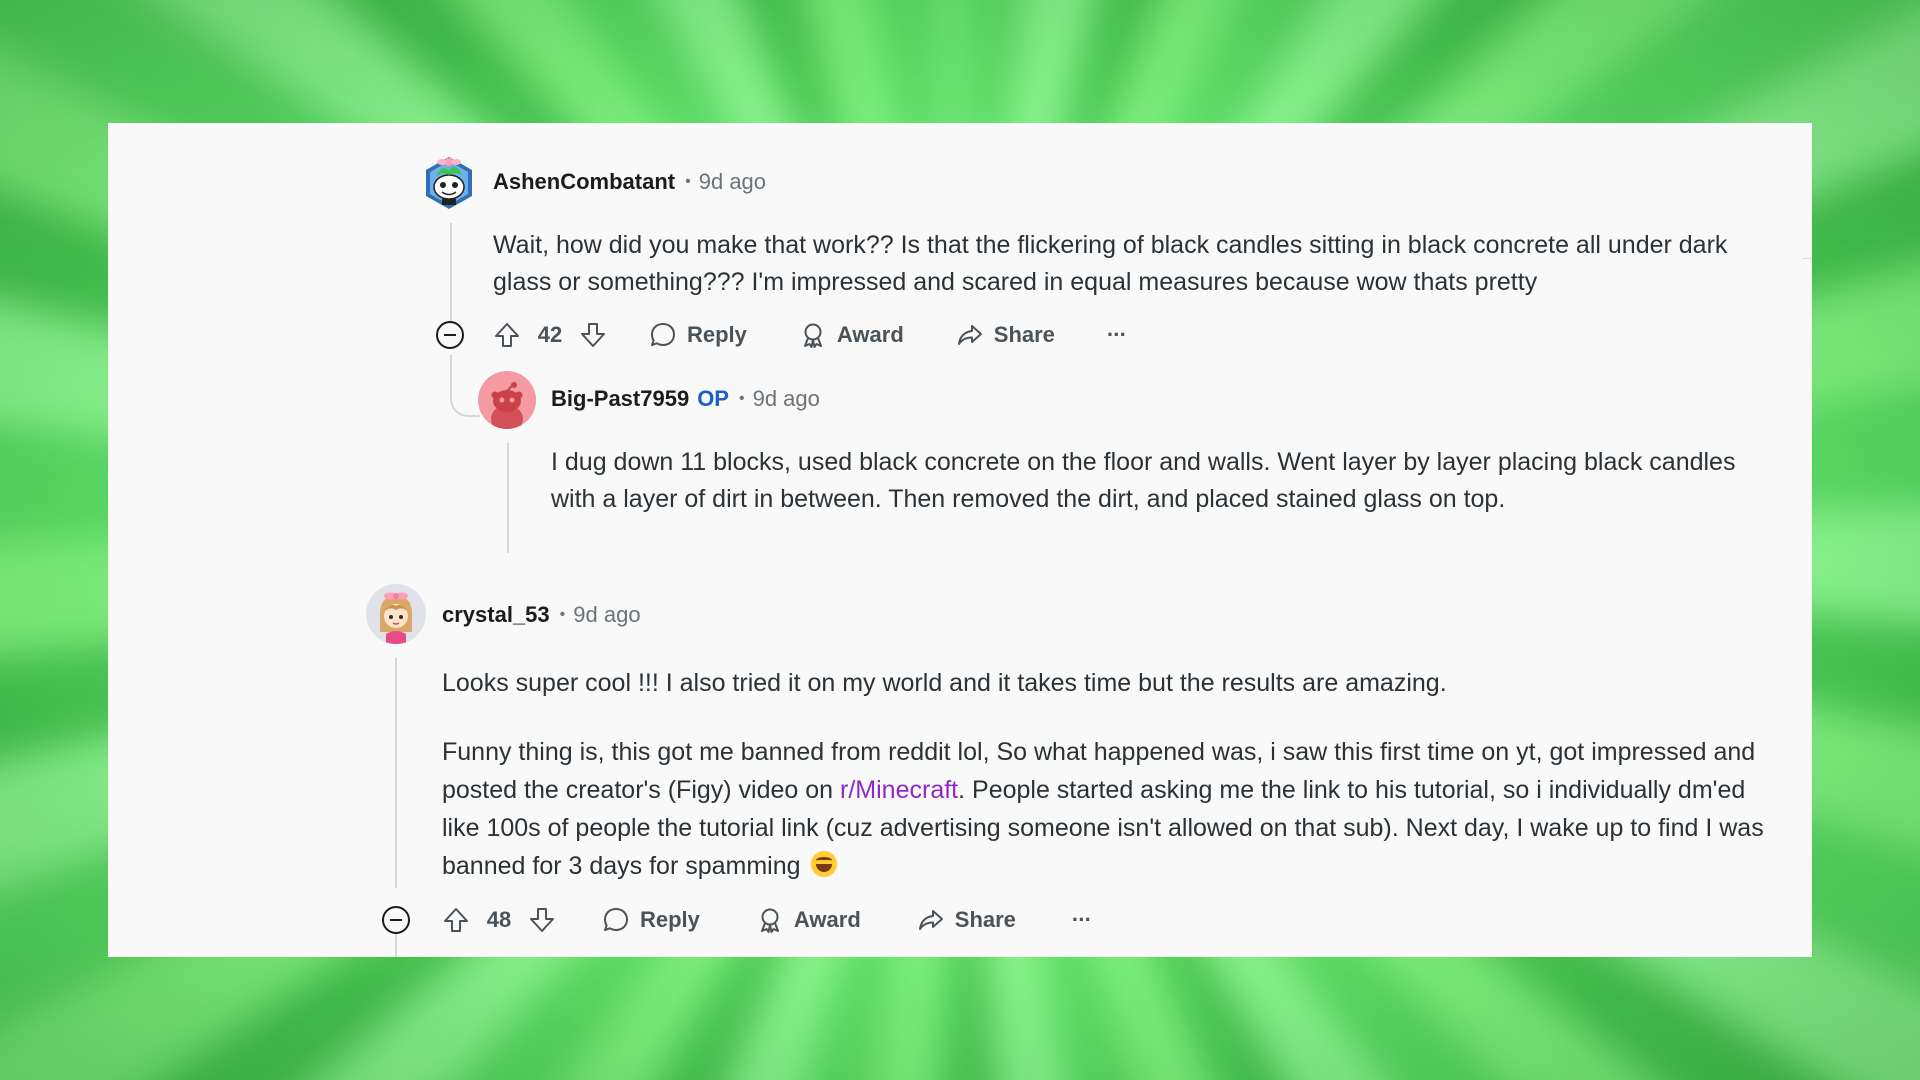 This screenshot has width=1920, height=1080. What do you see at coordinates (584, 182) in the screenshot?
I see `author-name: AshenCombatant` at bounding box center [584, 182].